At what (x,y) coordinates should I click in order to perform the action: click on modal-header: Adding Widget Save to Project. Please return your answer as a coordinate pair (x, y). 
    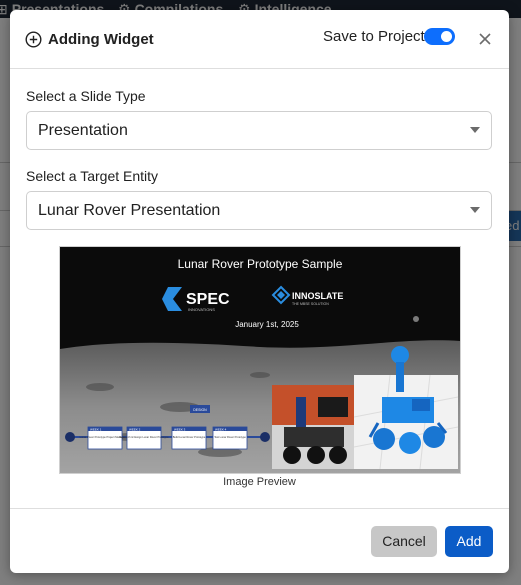
    Looking at the image, I should click on (259, 39).